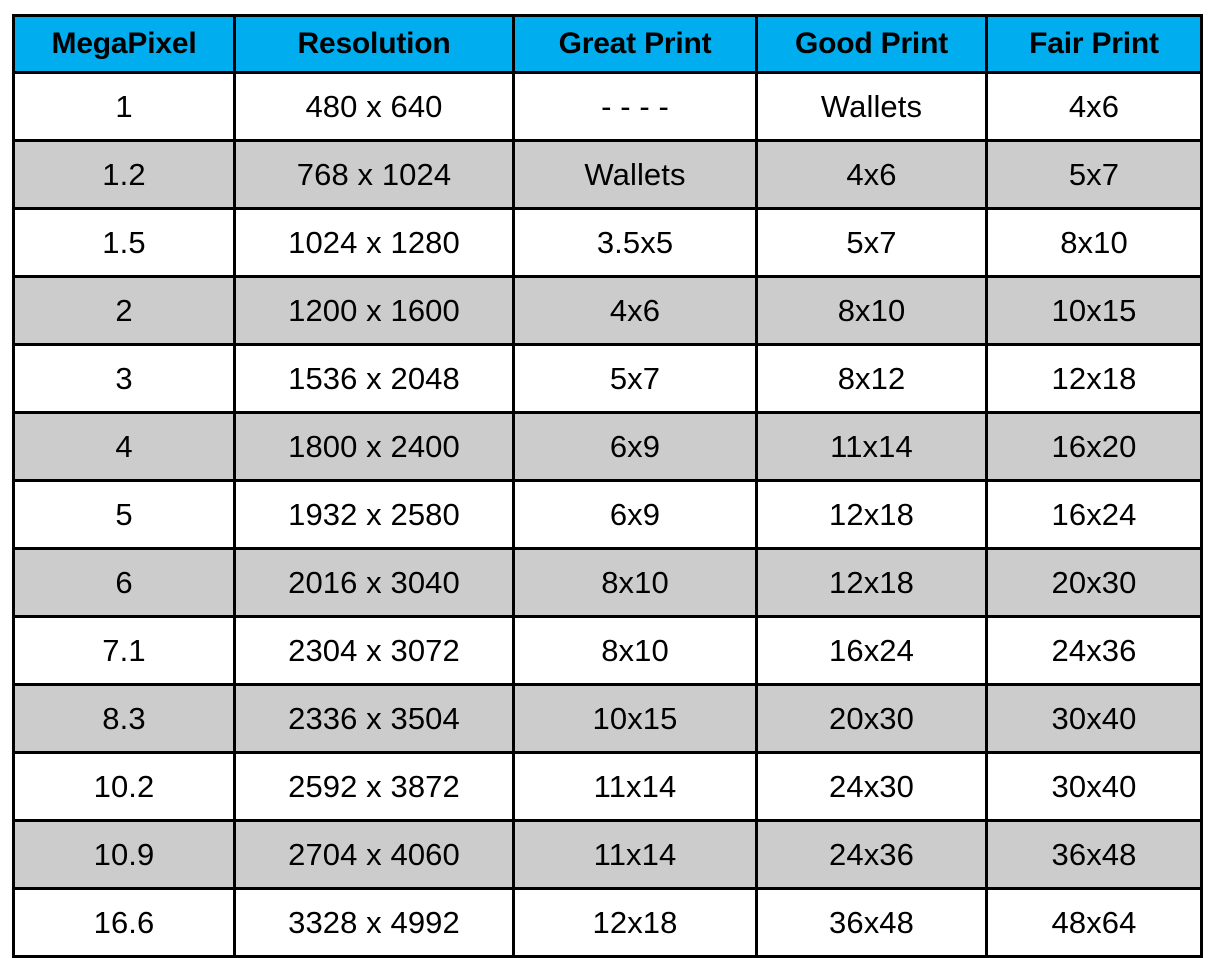  What do you see at coordinates (1094, 922) in the screenshot?
I see `cell-fair_print: 48x64` at bounding box center [1094, 922].